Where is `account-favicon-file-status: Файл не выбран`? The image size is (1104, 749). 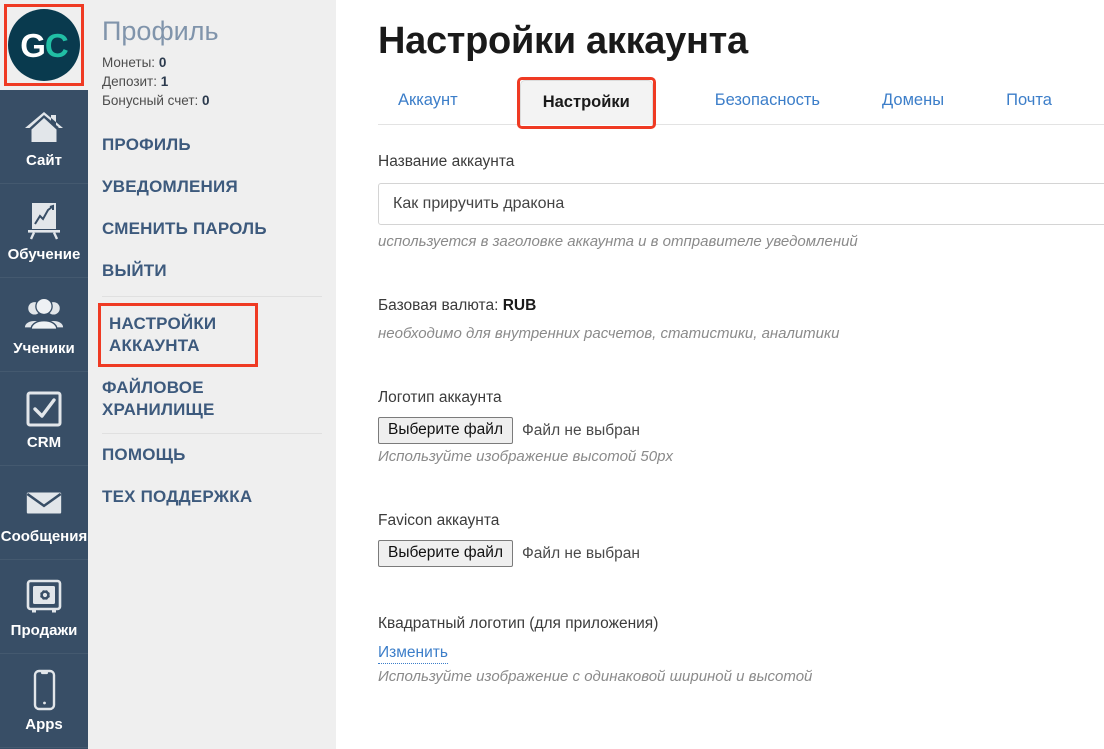 account-favicon-file-status: Файл не выбран is located at coordinates (581, 553).